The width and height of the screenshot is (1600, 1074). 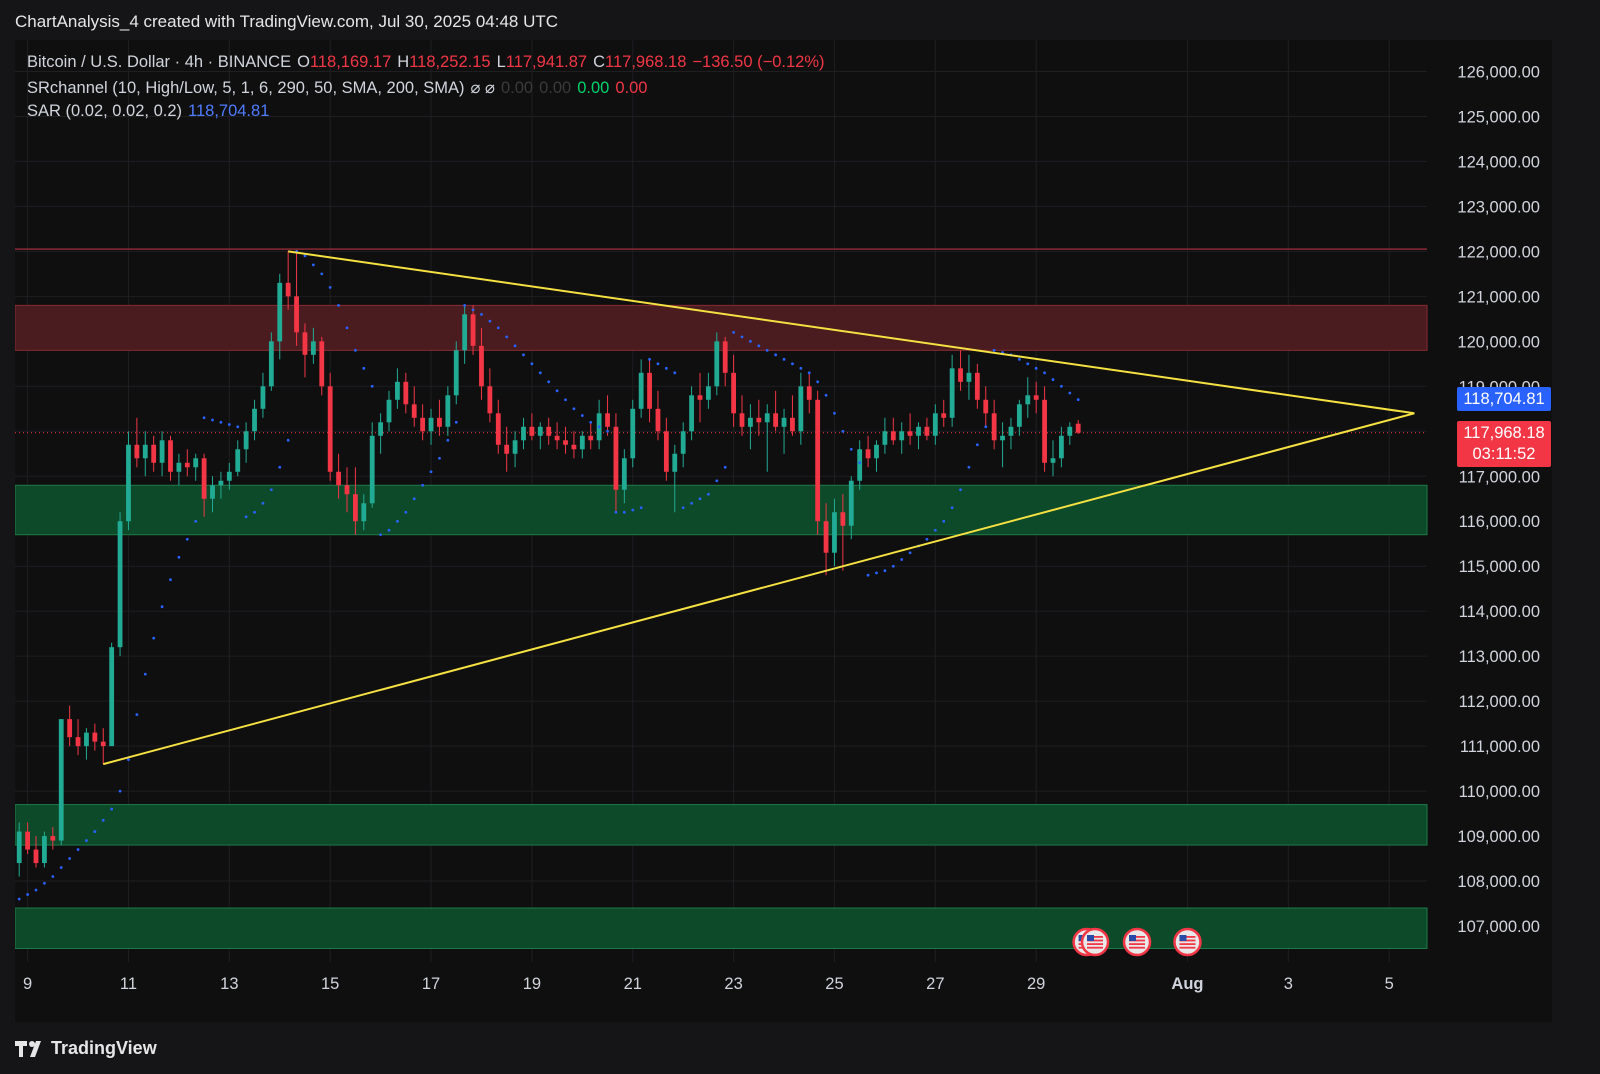 I want to click on flag-canton, so click(x=1091, y=938).